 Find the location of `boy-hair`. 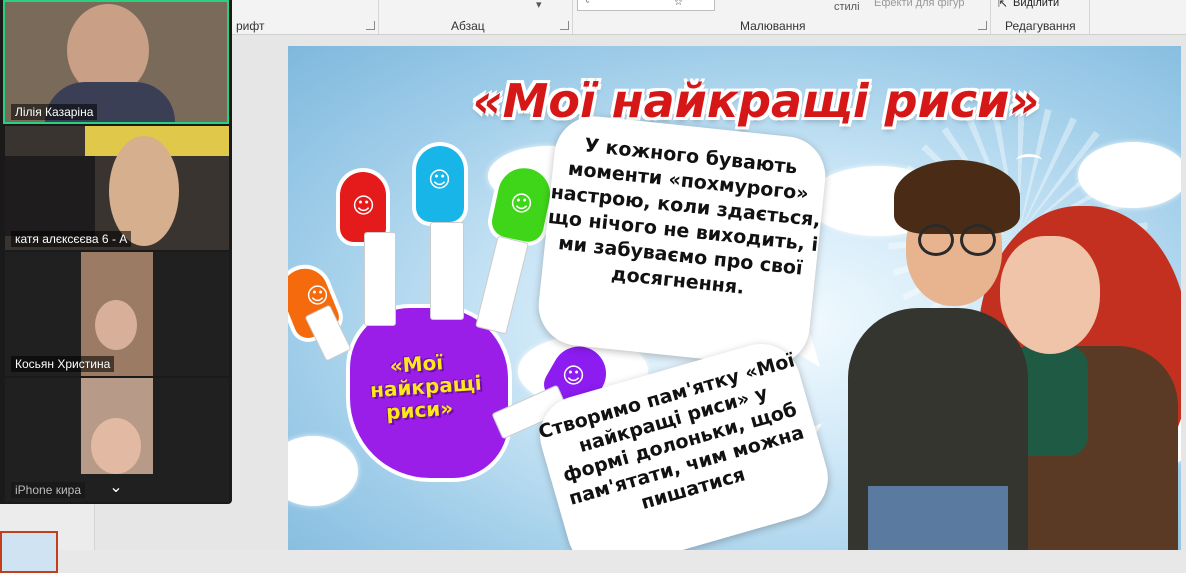

boy-hair is located at coordinates (957, 197).